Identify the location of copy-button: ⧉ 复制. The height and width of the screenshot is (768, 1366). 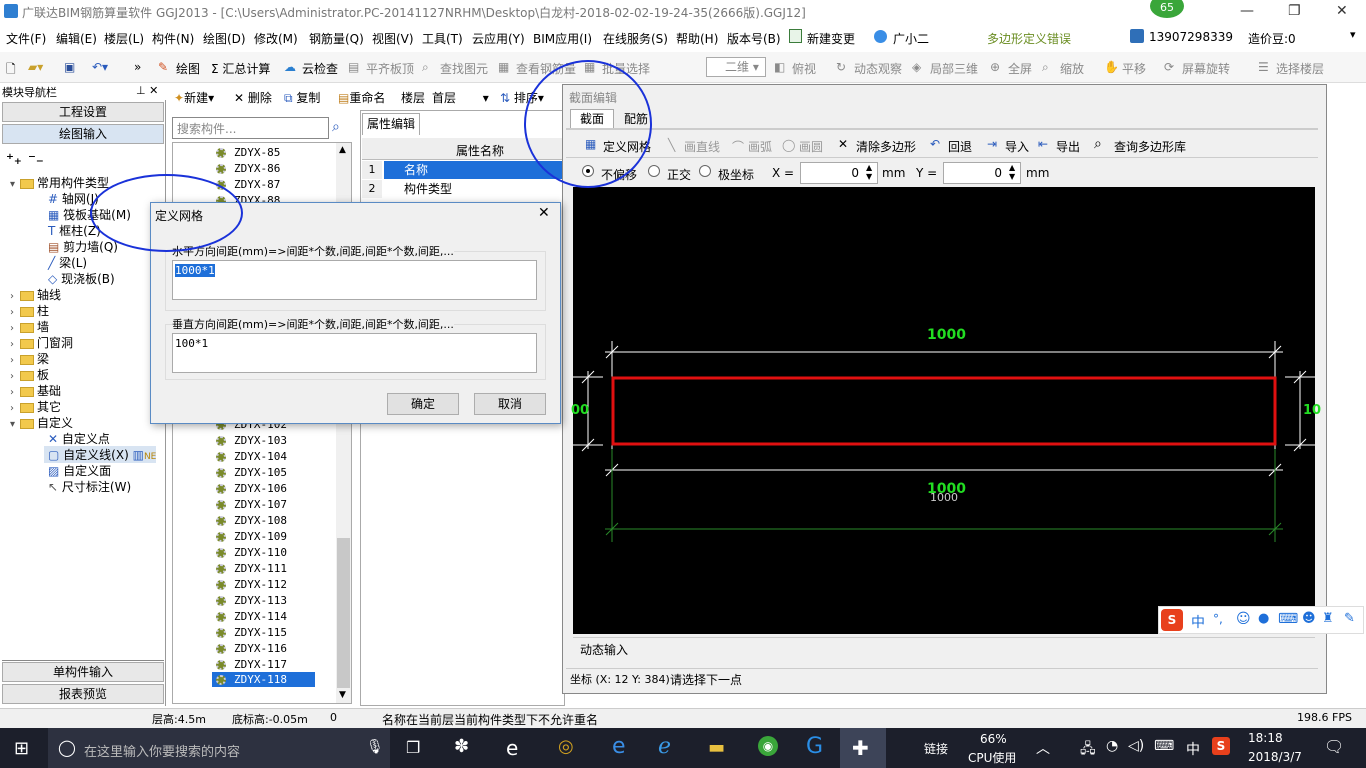
(302, 97).